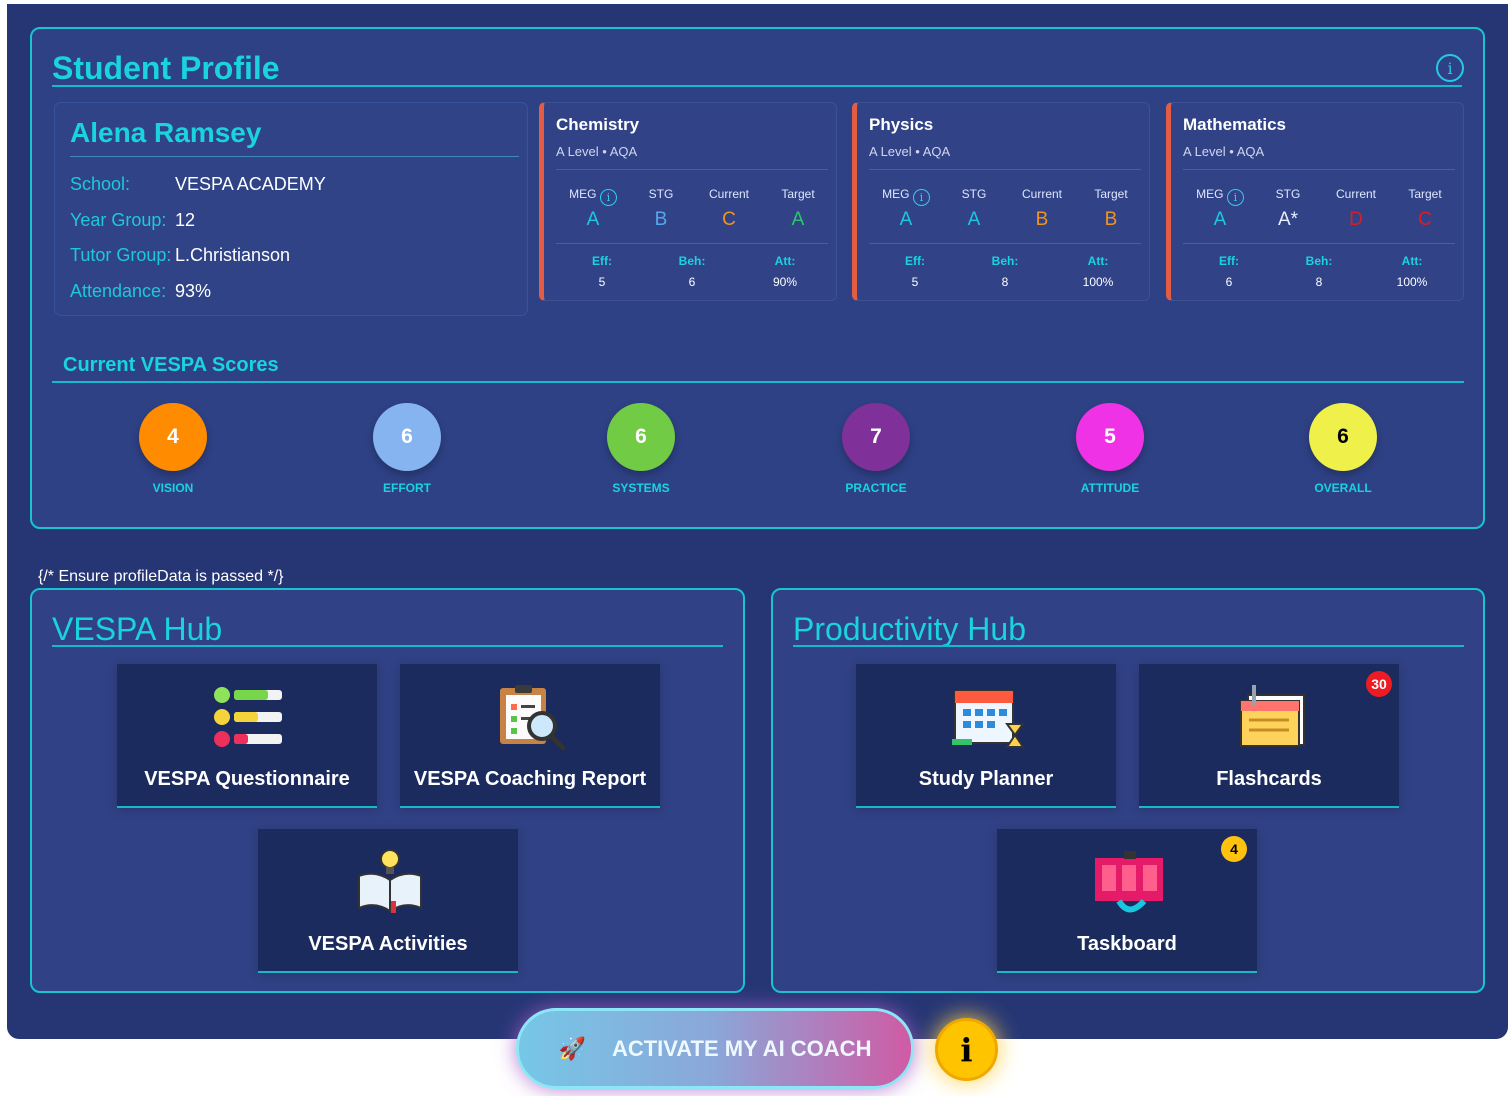 The image size is (1512, 1096). I want to click on tile-label: VESPA Questionnaire, so click(247, 779).